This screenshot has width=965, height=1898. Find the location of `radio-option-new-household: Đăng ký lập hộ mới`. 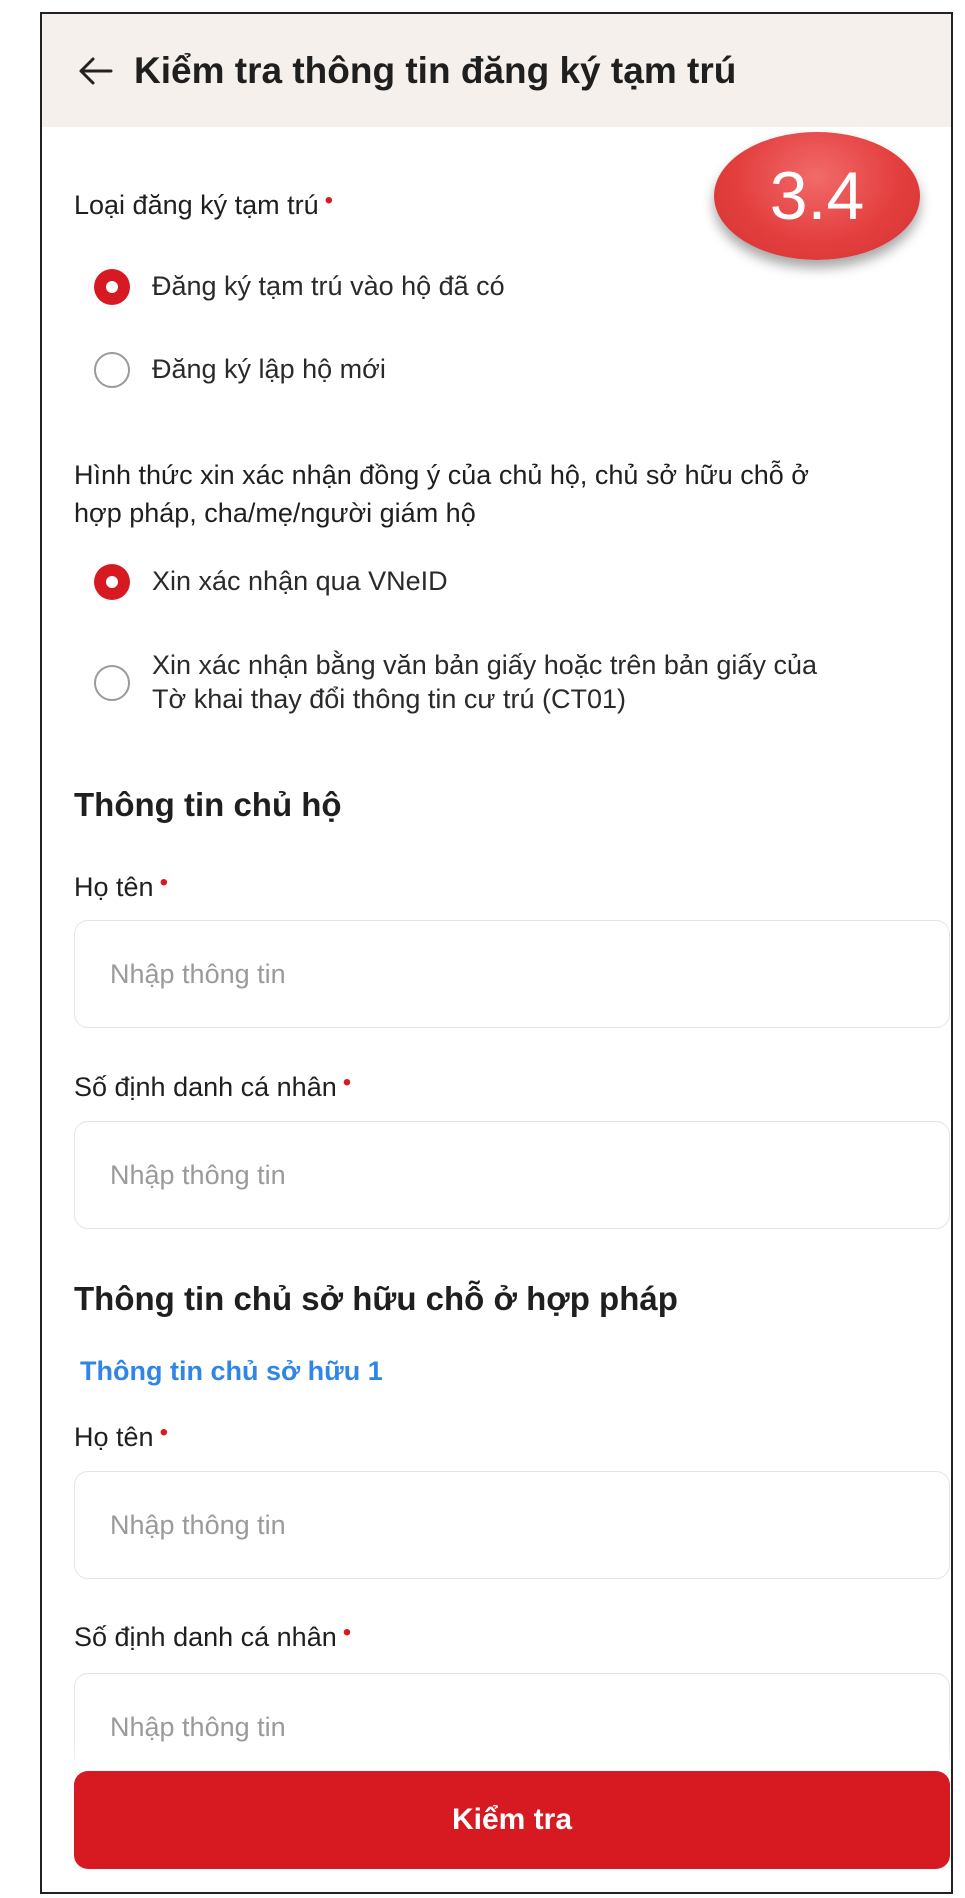

radio-option-new-household: Đăng ký lập hộ mới is located at coordinates (240, 370).